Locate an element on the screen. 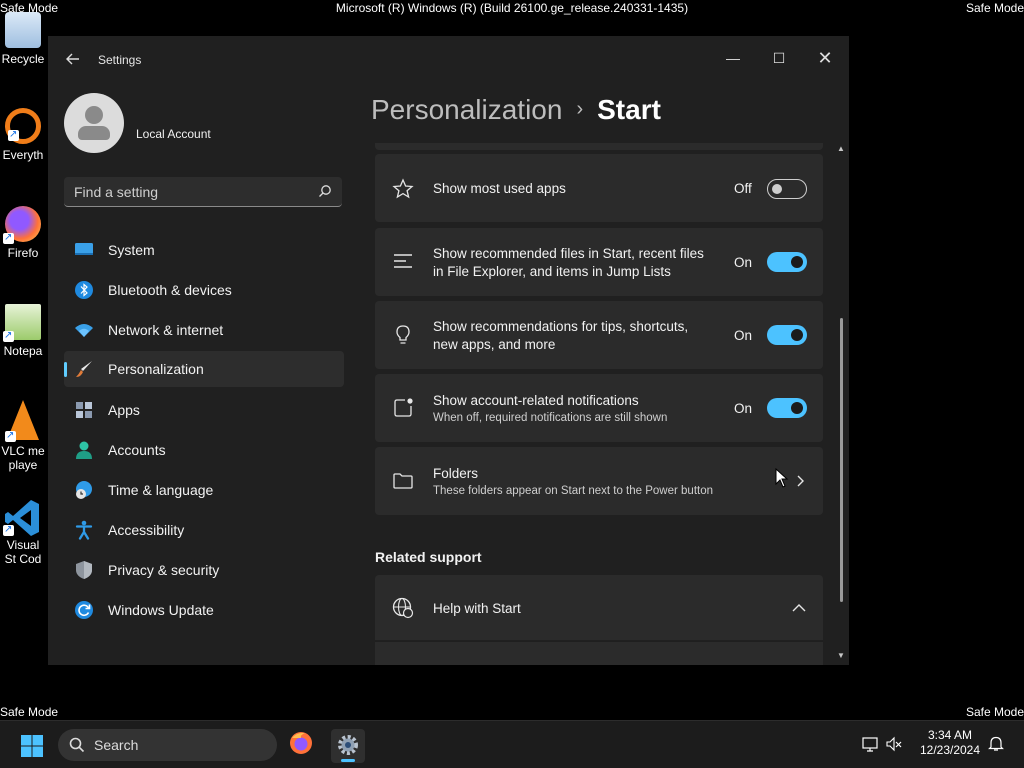 The image size is (1024, 768). sidebar-item-network: Network & internet is located at coordinates (204, 330).